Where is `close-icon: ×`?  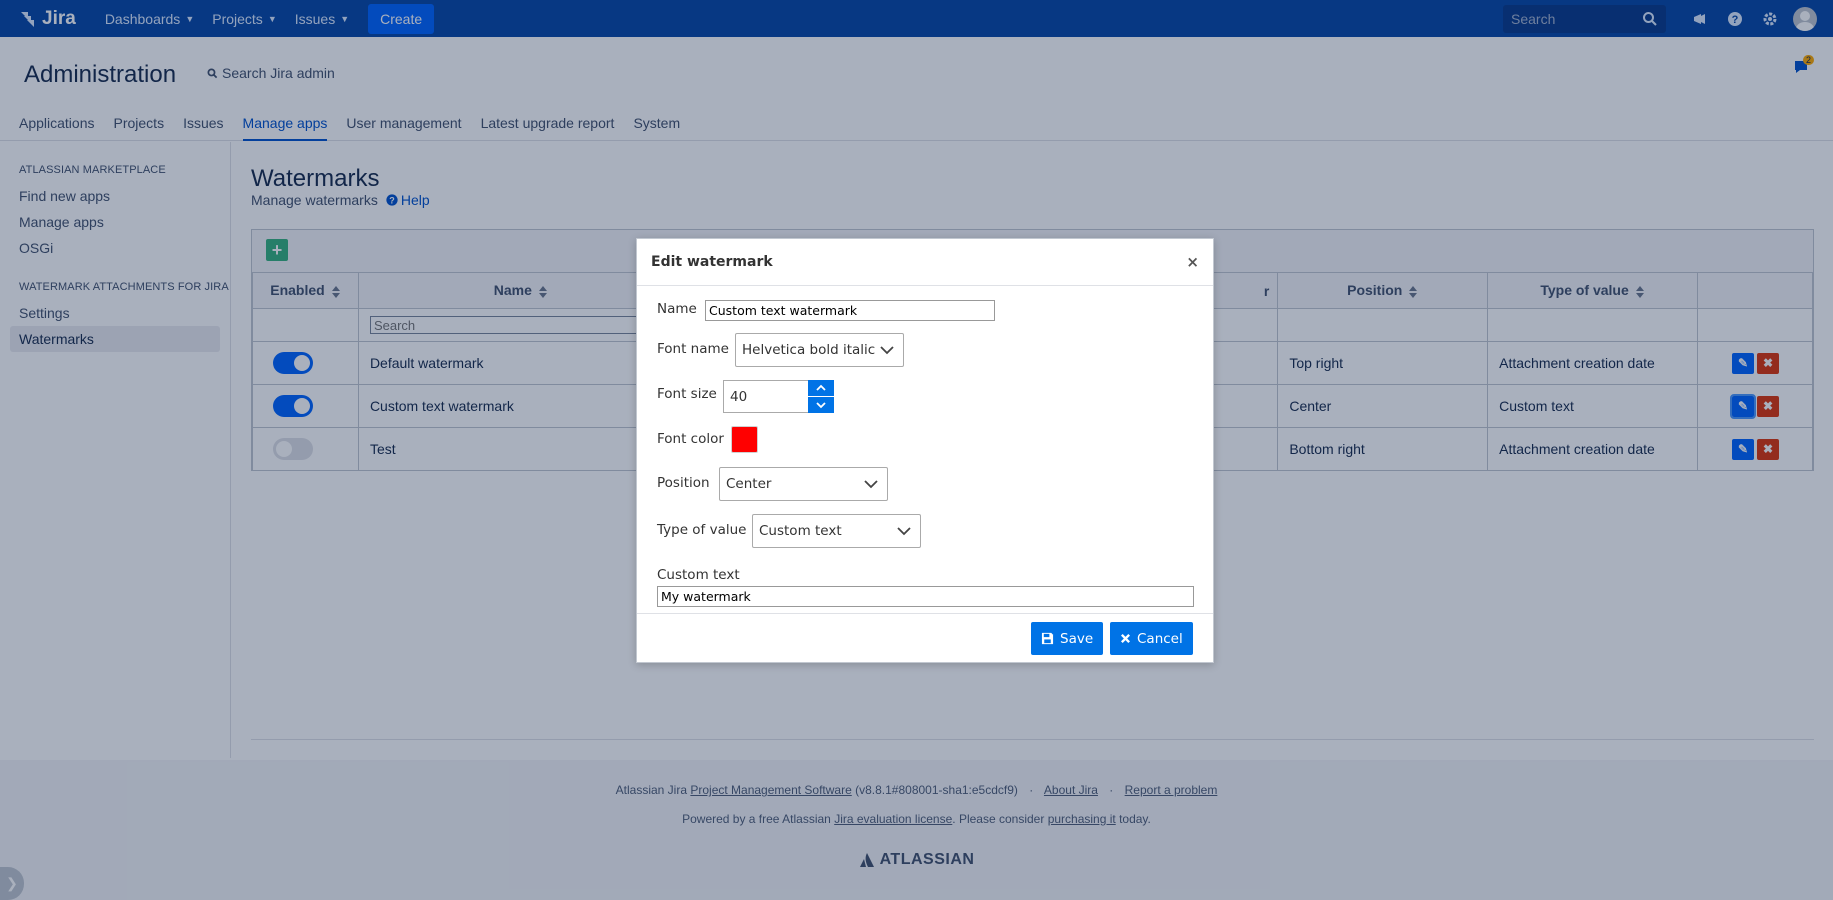
close-icon: × is located at coordinates (1192, 262).